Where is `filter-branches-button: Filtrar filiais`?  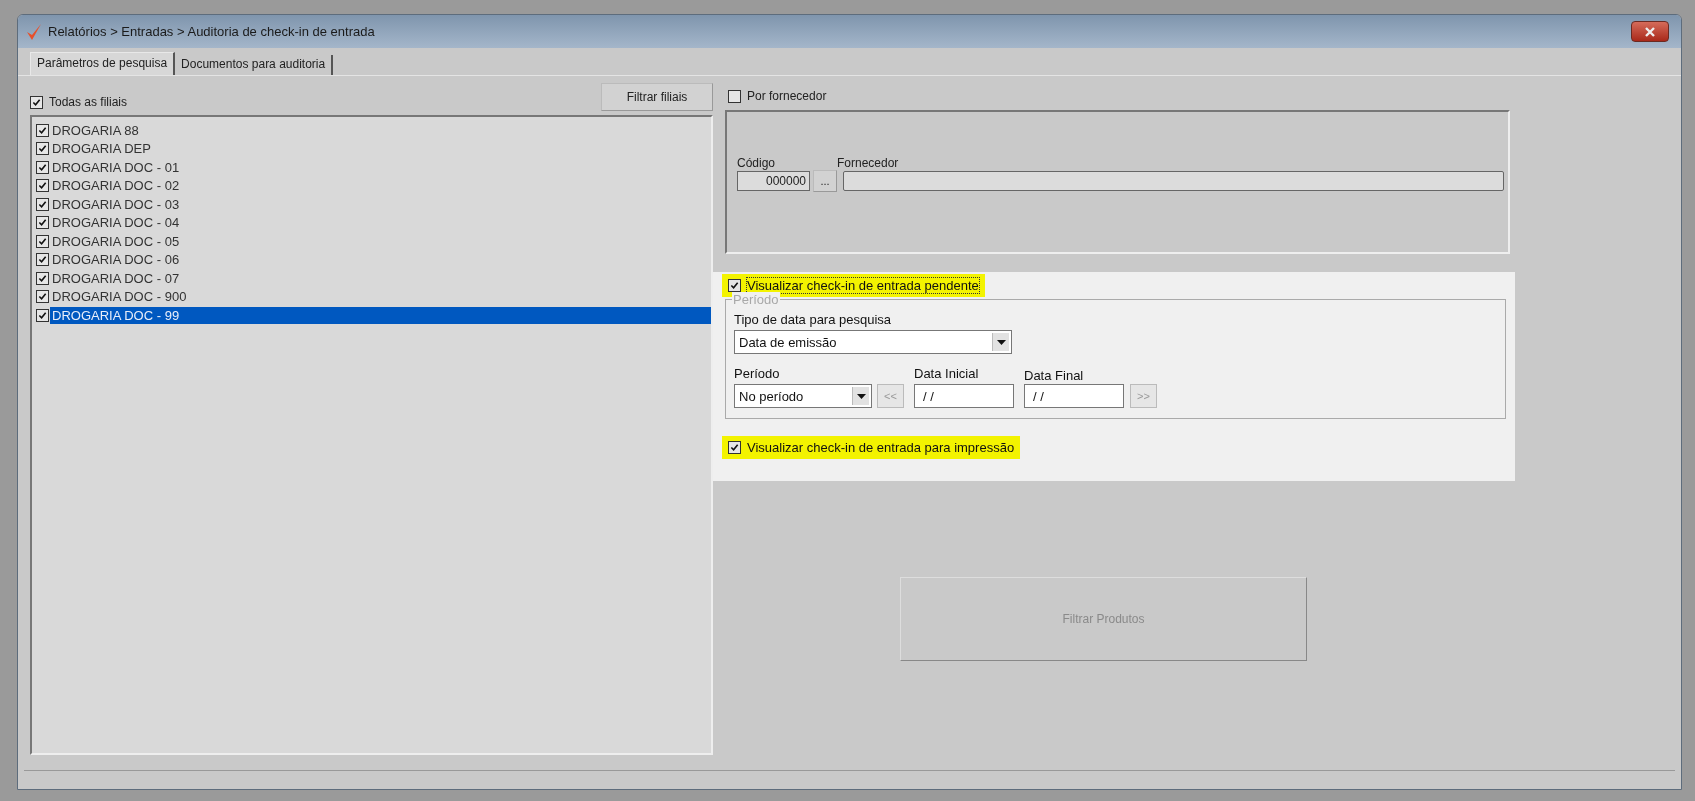
filter-branches-button: Filtrar filiais is located at coordinates (657, 97).